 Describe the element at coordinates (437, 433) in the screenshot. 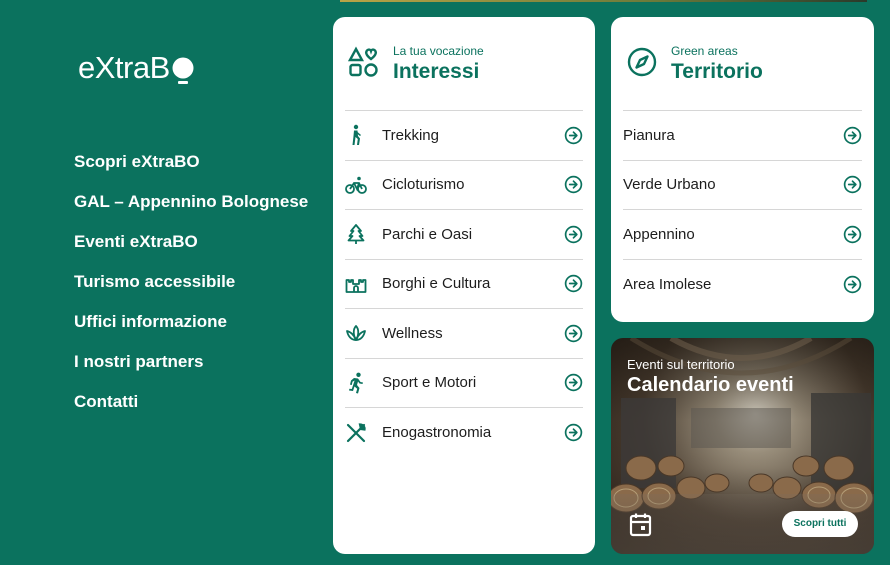

I see `interessi-item-label: Enogastronomia` at that location.